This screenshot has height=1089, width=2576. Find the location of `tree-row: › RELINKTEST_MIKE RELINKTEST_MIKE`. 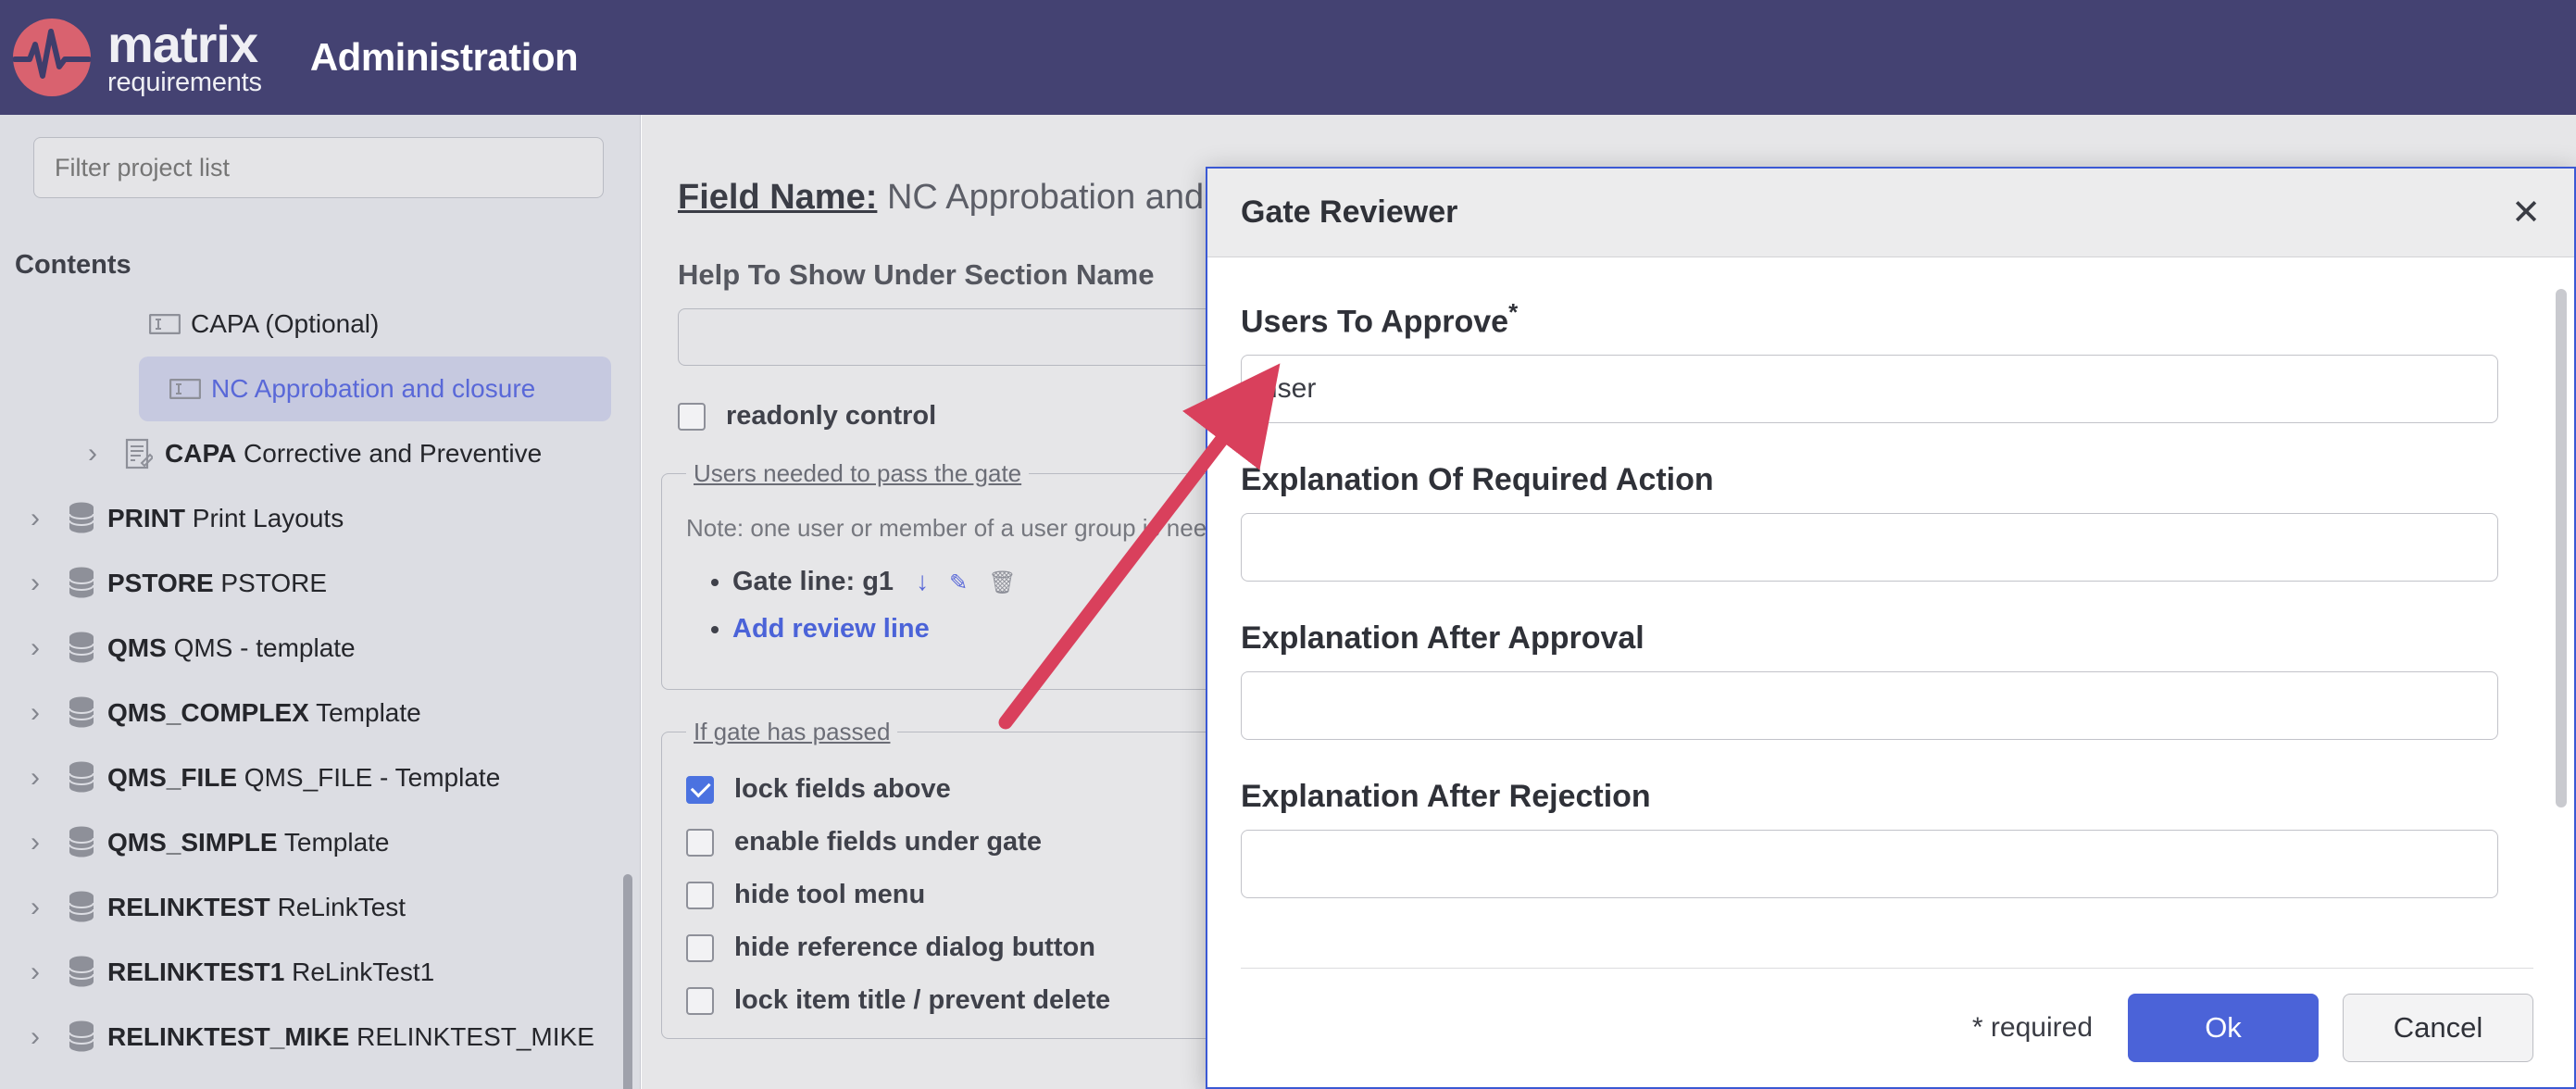

tree-row: › RELINKTEST_MIKE RELINKTEST_MIKE is located at coordinates (320, 1037).